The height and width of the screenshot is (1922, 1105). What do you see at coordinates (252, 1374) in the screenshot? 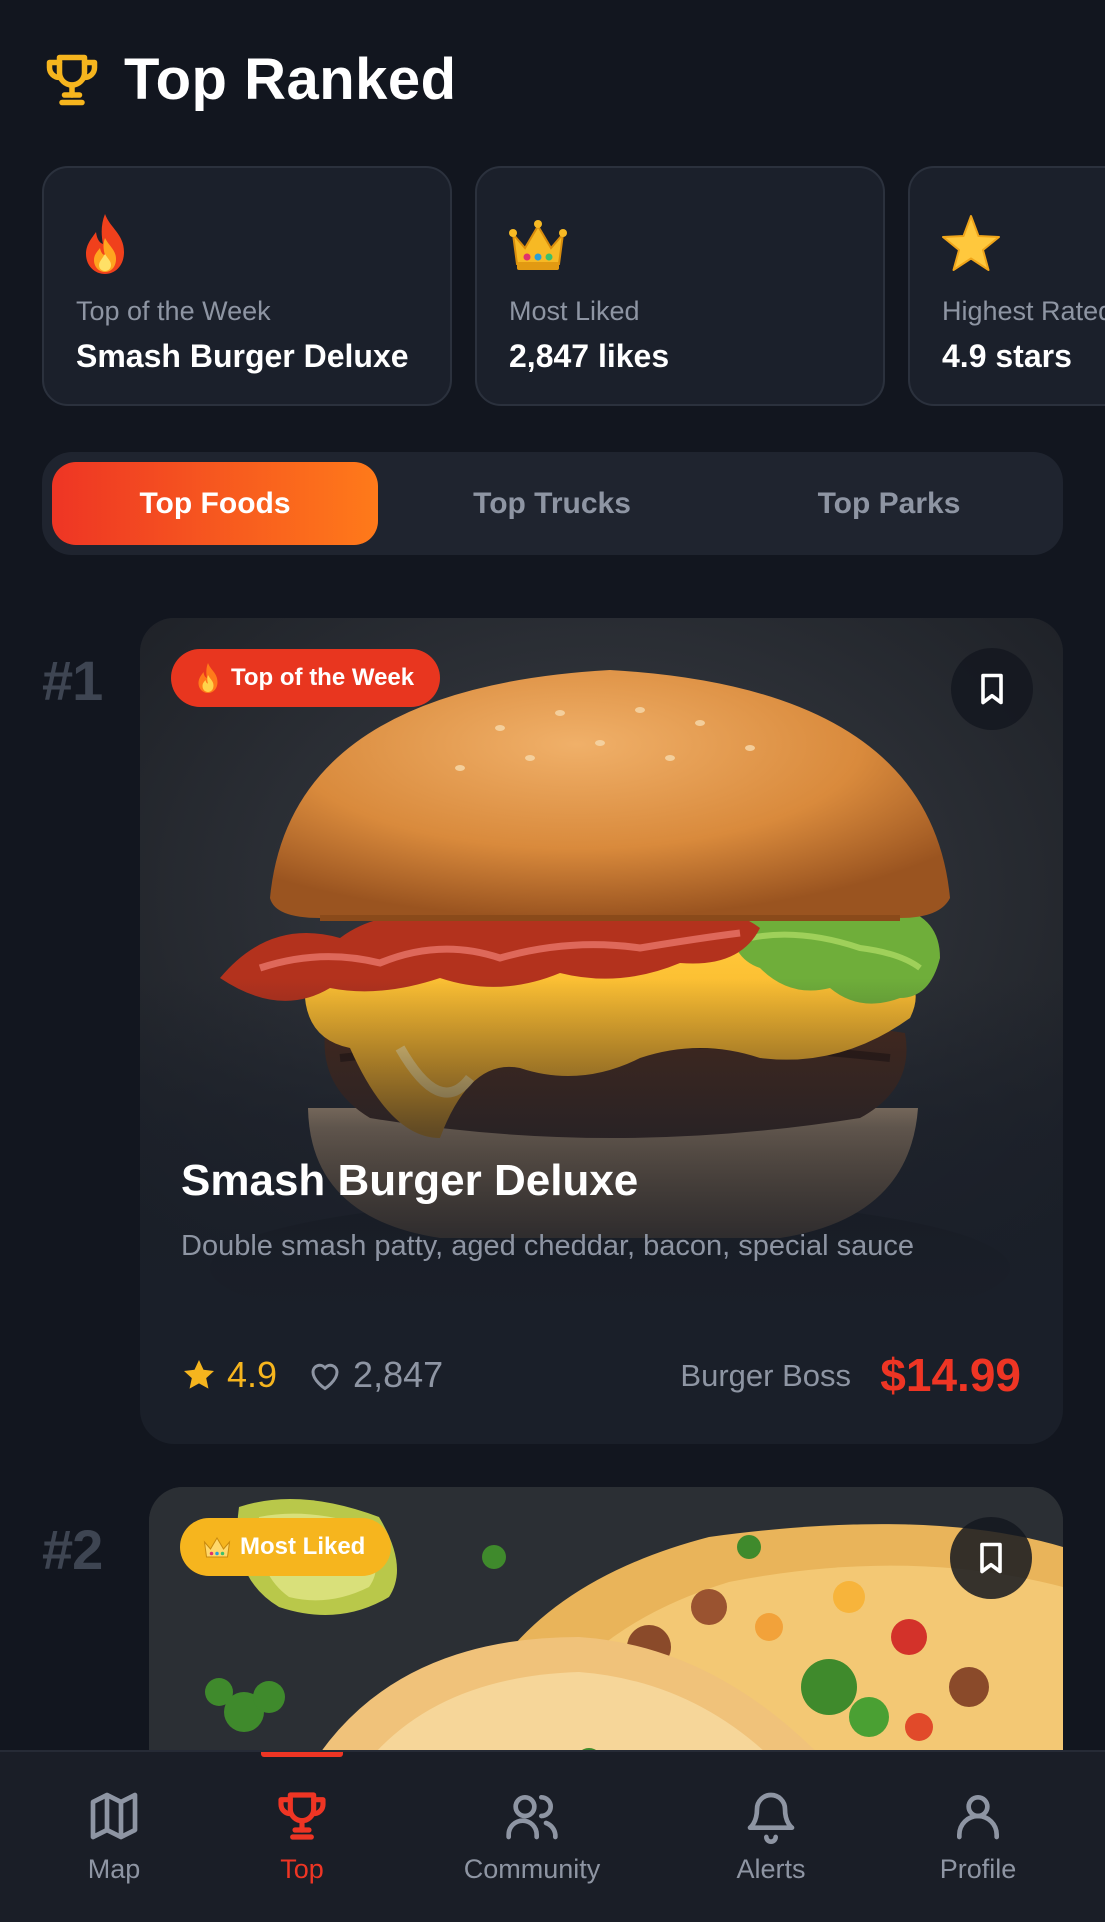
I see `rating-value: 4.9` at bounding box center [252, 1374].